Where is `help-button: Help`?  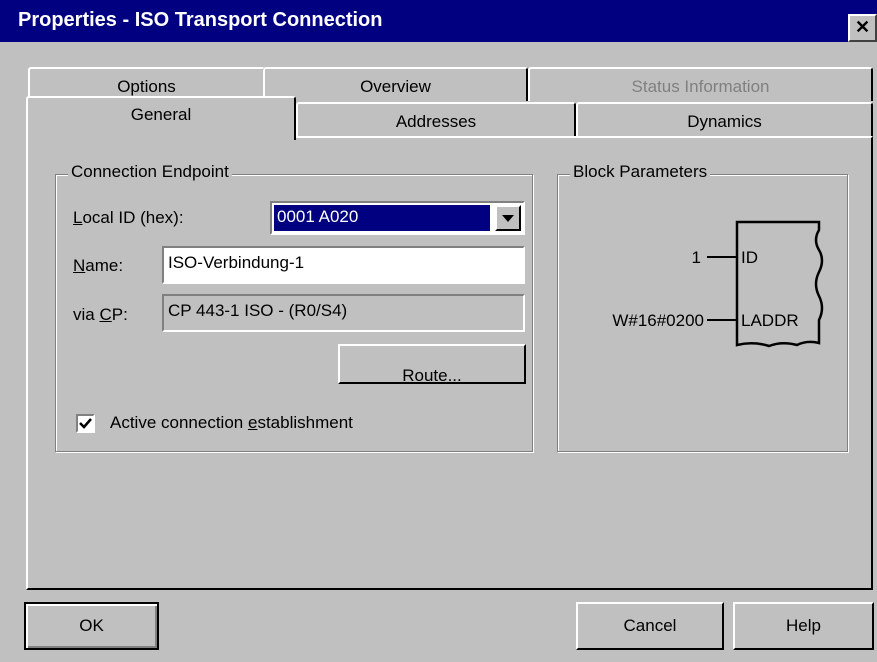 help-button: Help is located at coordinates (803, 626).